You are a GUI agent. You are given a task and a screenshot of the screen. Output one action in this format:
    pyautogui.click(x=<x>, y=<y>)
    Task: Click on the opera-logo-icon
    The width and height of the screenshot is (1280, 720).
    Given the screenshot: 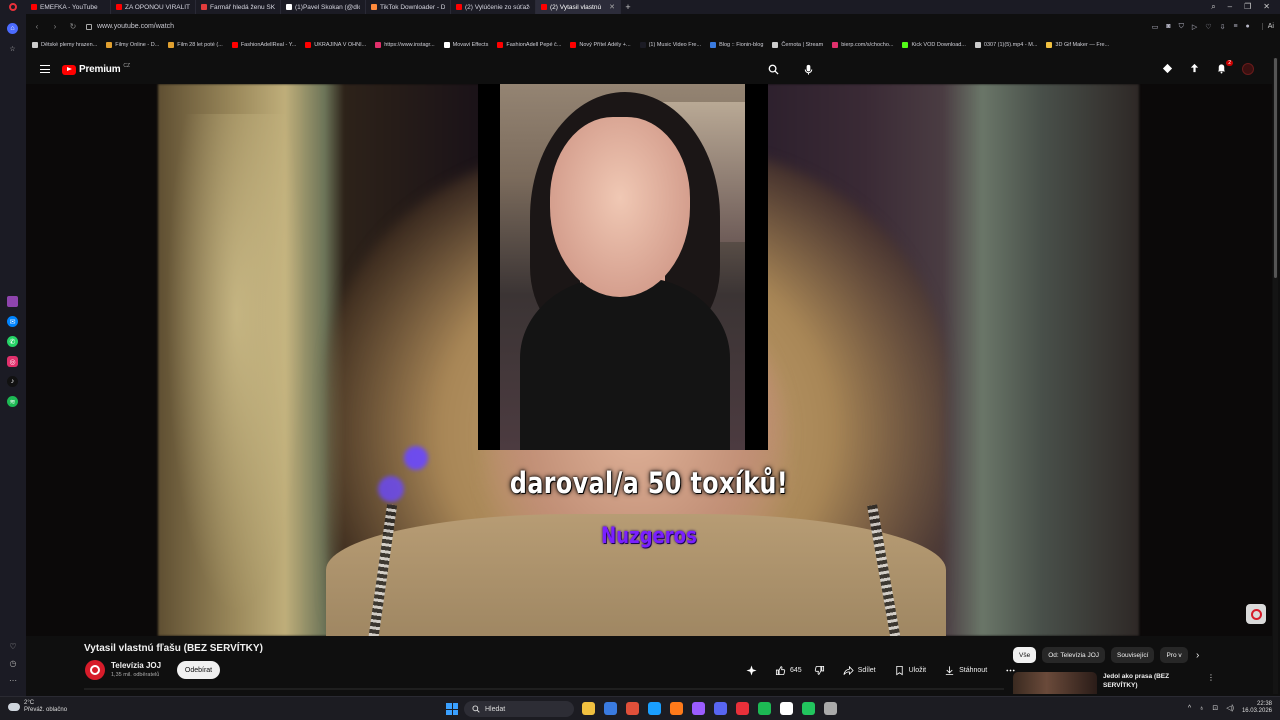 What is the action you would take?
    pyautogui.click(x=13, y=7)
    